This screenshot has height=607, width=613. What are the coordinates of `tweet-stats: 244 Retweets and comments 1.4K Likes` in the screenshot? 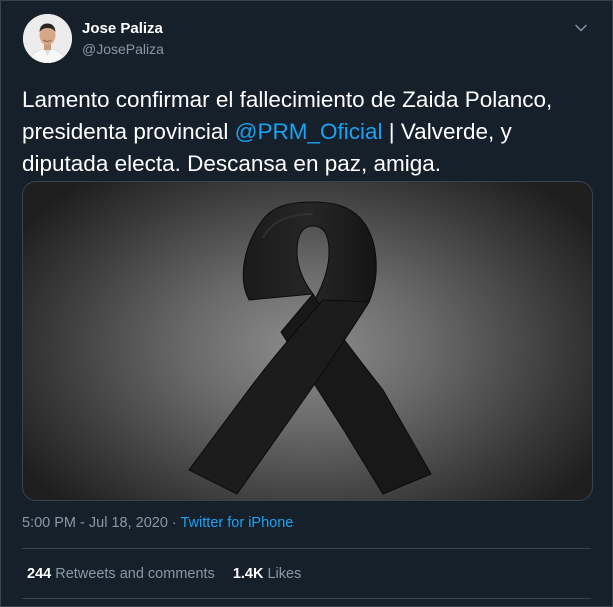 It's located at (164, 574).